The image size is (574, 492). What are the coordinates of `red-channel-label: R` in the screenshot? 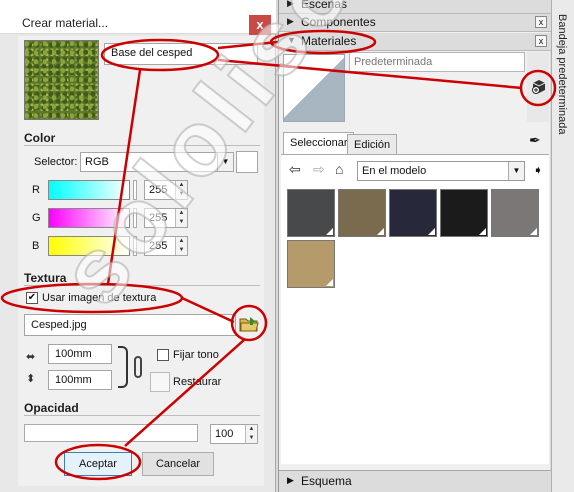 It's located at (36, 190).